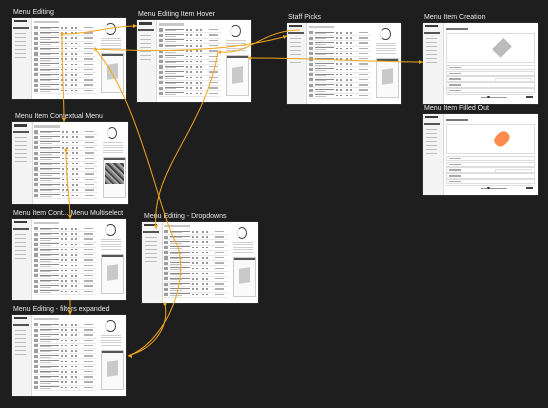 The width and height of the screenshot is (548, 408). I want to click on frame-title: Menu Editing Item Hover, so click(176, 14).